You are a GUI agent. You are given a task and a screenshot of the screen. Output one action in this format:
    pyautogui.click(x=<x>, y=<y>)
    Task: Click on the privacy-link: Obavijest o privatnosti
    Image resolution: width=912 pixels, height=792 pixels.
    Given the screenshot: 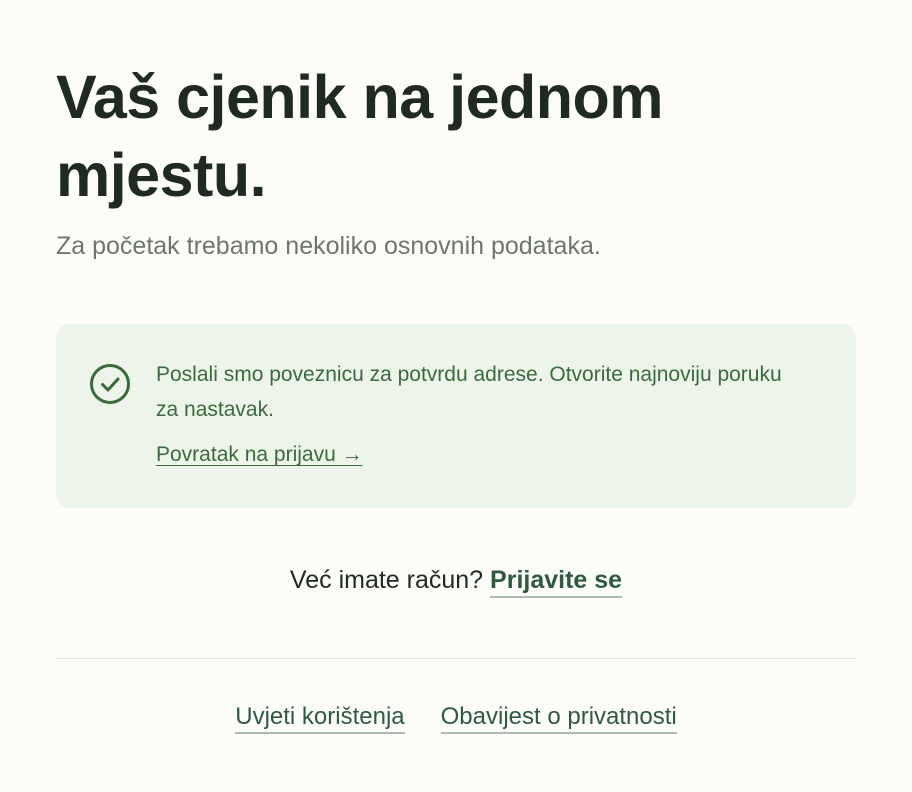 What is the action you would take?
    pyautogui.click(x=558, y=718)
    